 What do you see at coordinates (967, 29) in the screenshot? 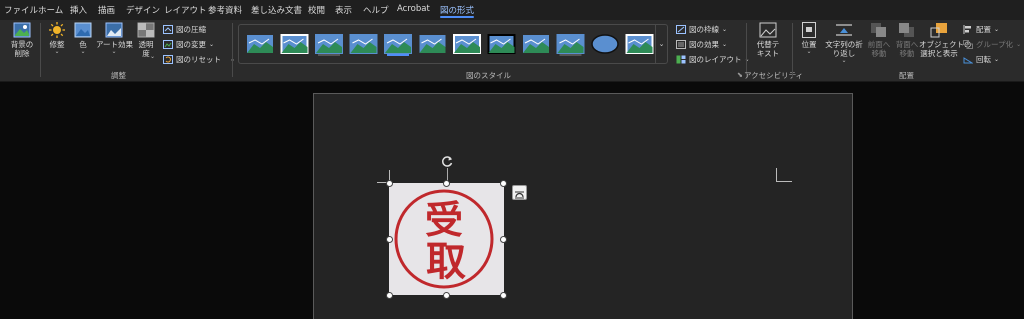
I see `align-icon` at bounding box center [967, 29].